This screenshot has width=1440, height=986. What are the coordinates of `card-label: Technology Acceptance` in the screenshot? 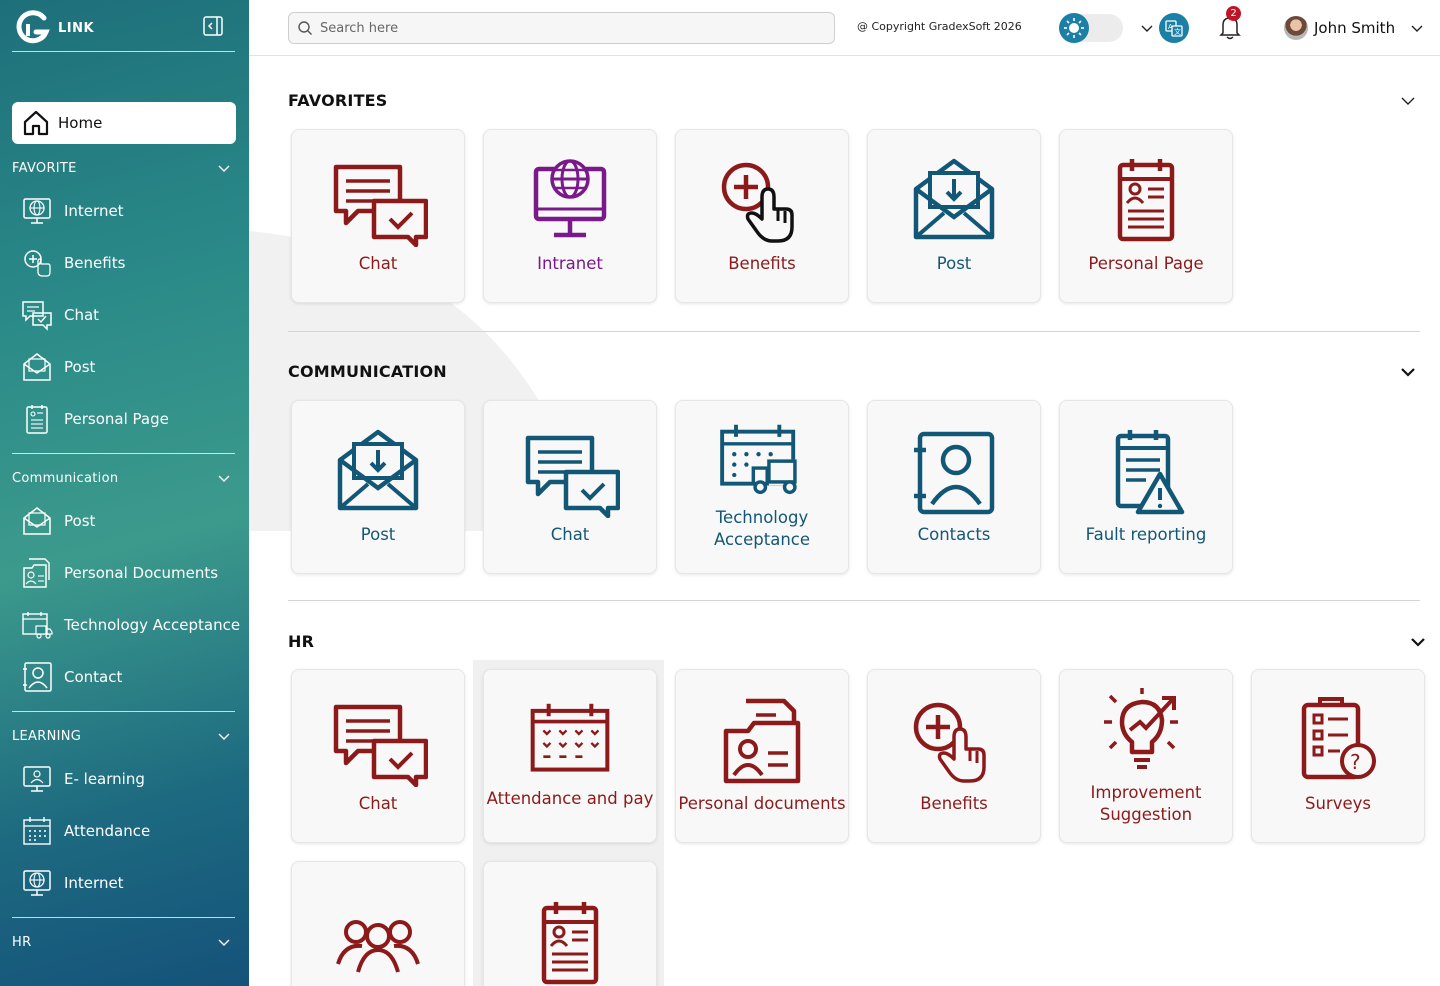 It's located at (762, 528).